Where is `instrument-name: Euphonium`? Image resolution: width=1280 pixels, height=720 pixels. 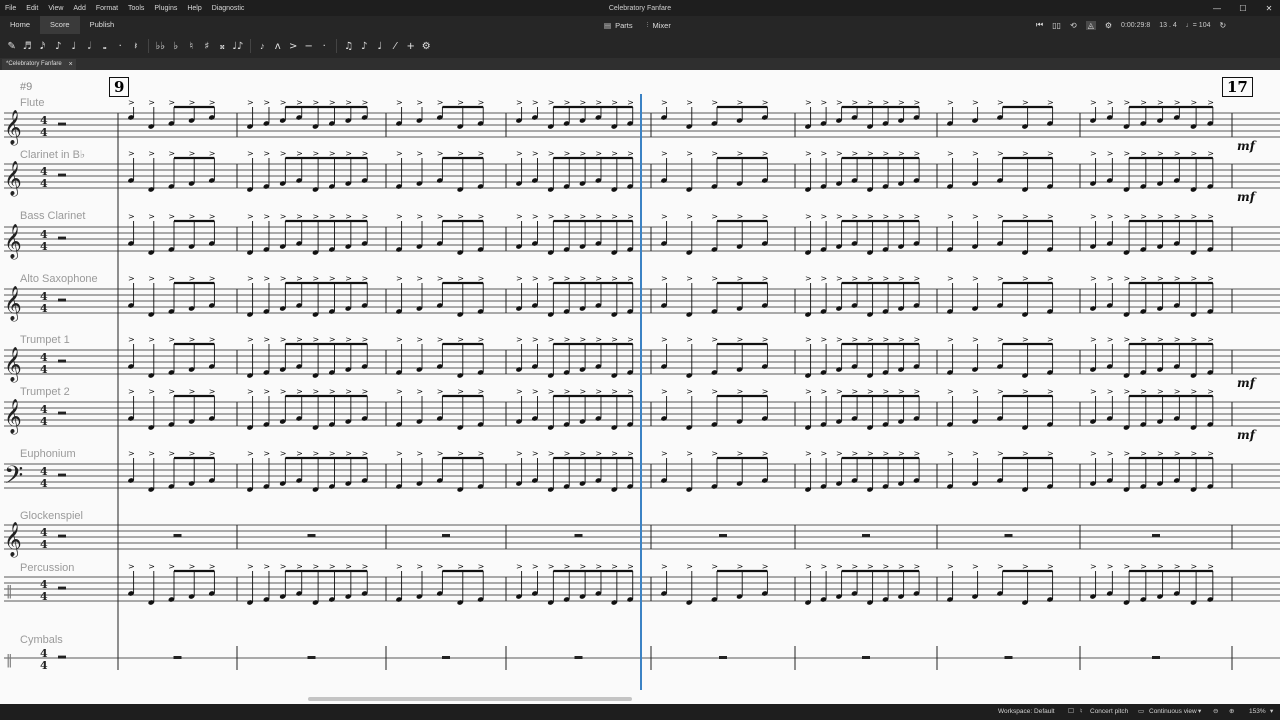 instrument-name: Euphonium is located at coordinates (48, 454).